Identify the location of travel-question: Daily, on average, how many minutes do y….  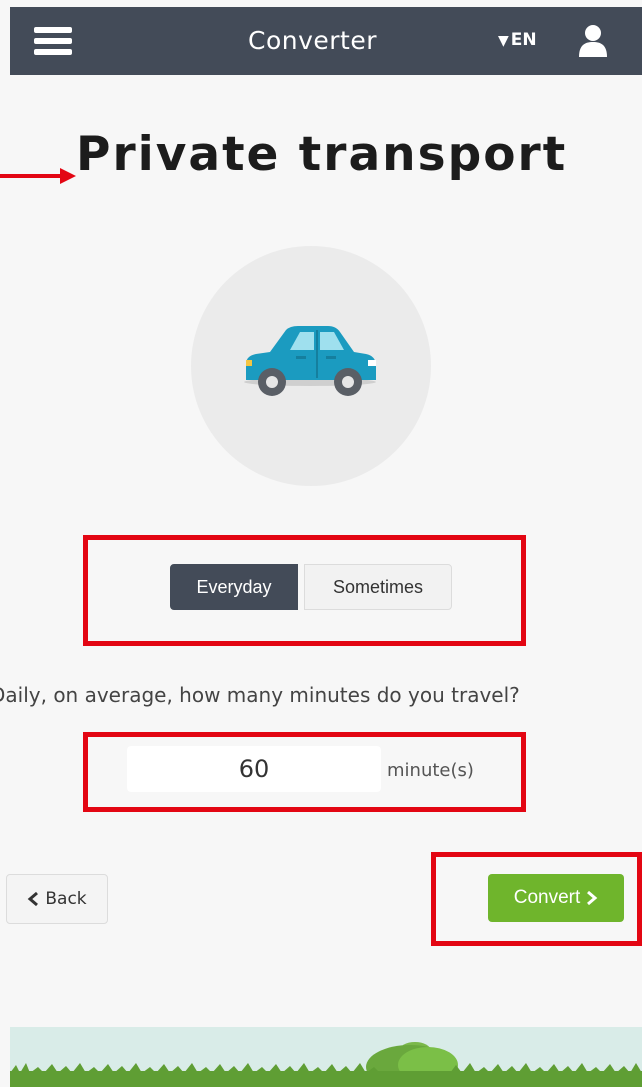
(260, 695).